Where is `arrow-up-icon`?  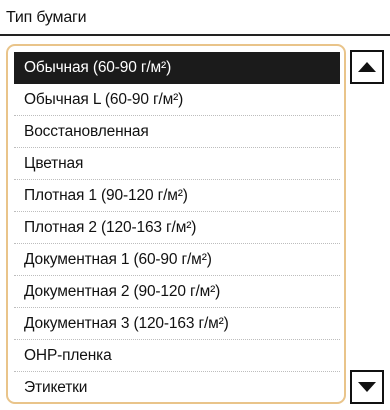
arrow-up-icon is located at coordinates (367, 67).